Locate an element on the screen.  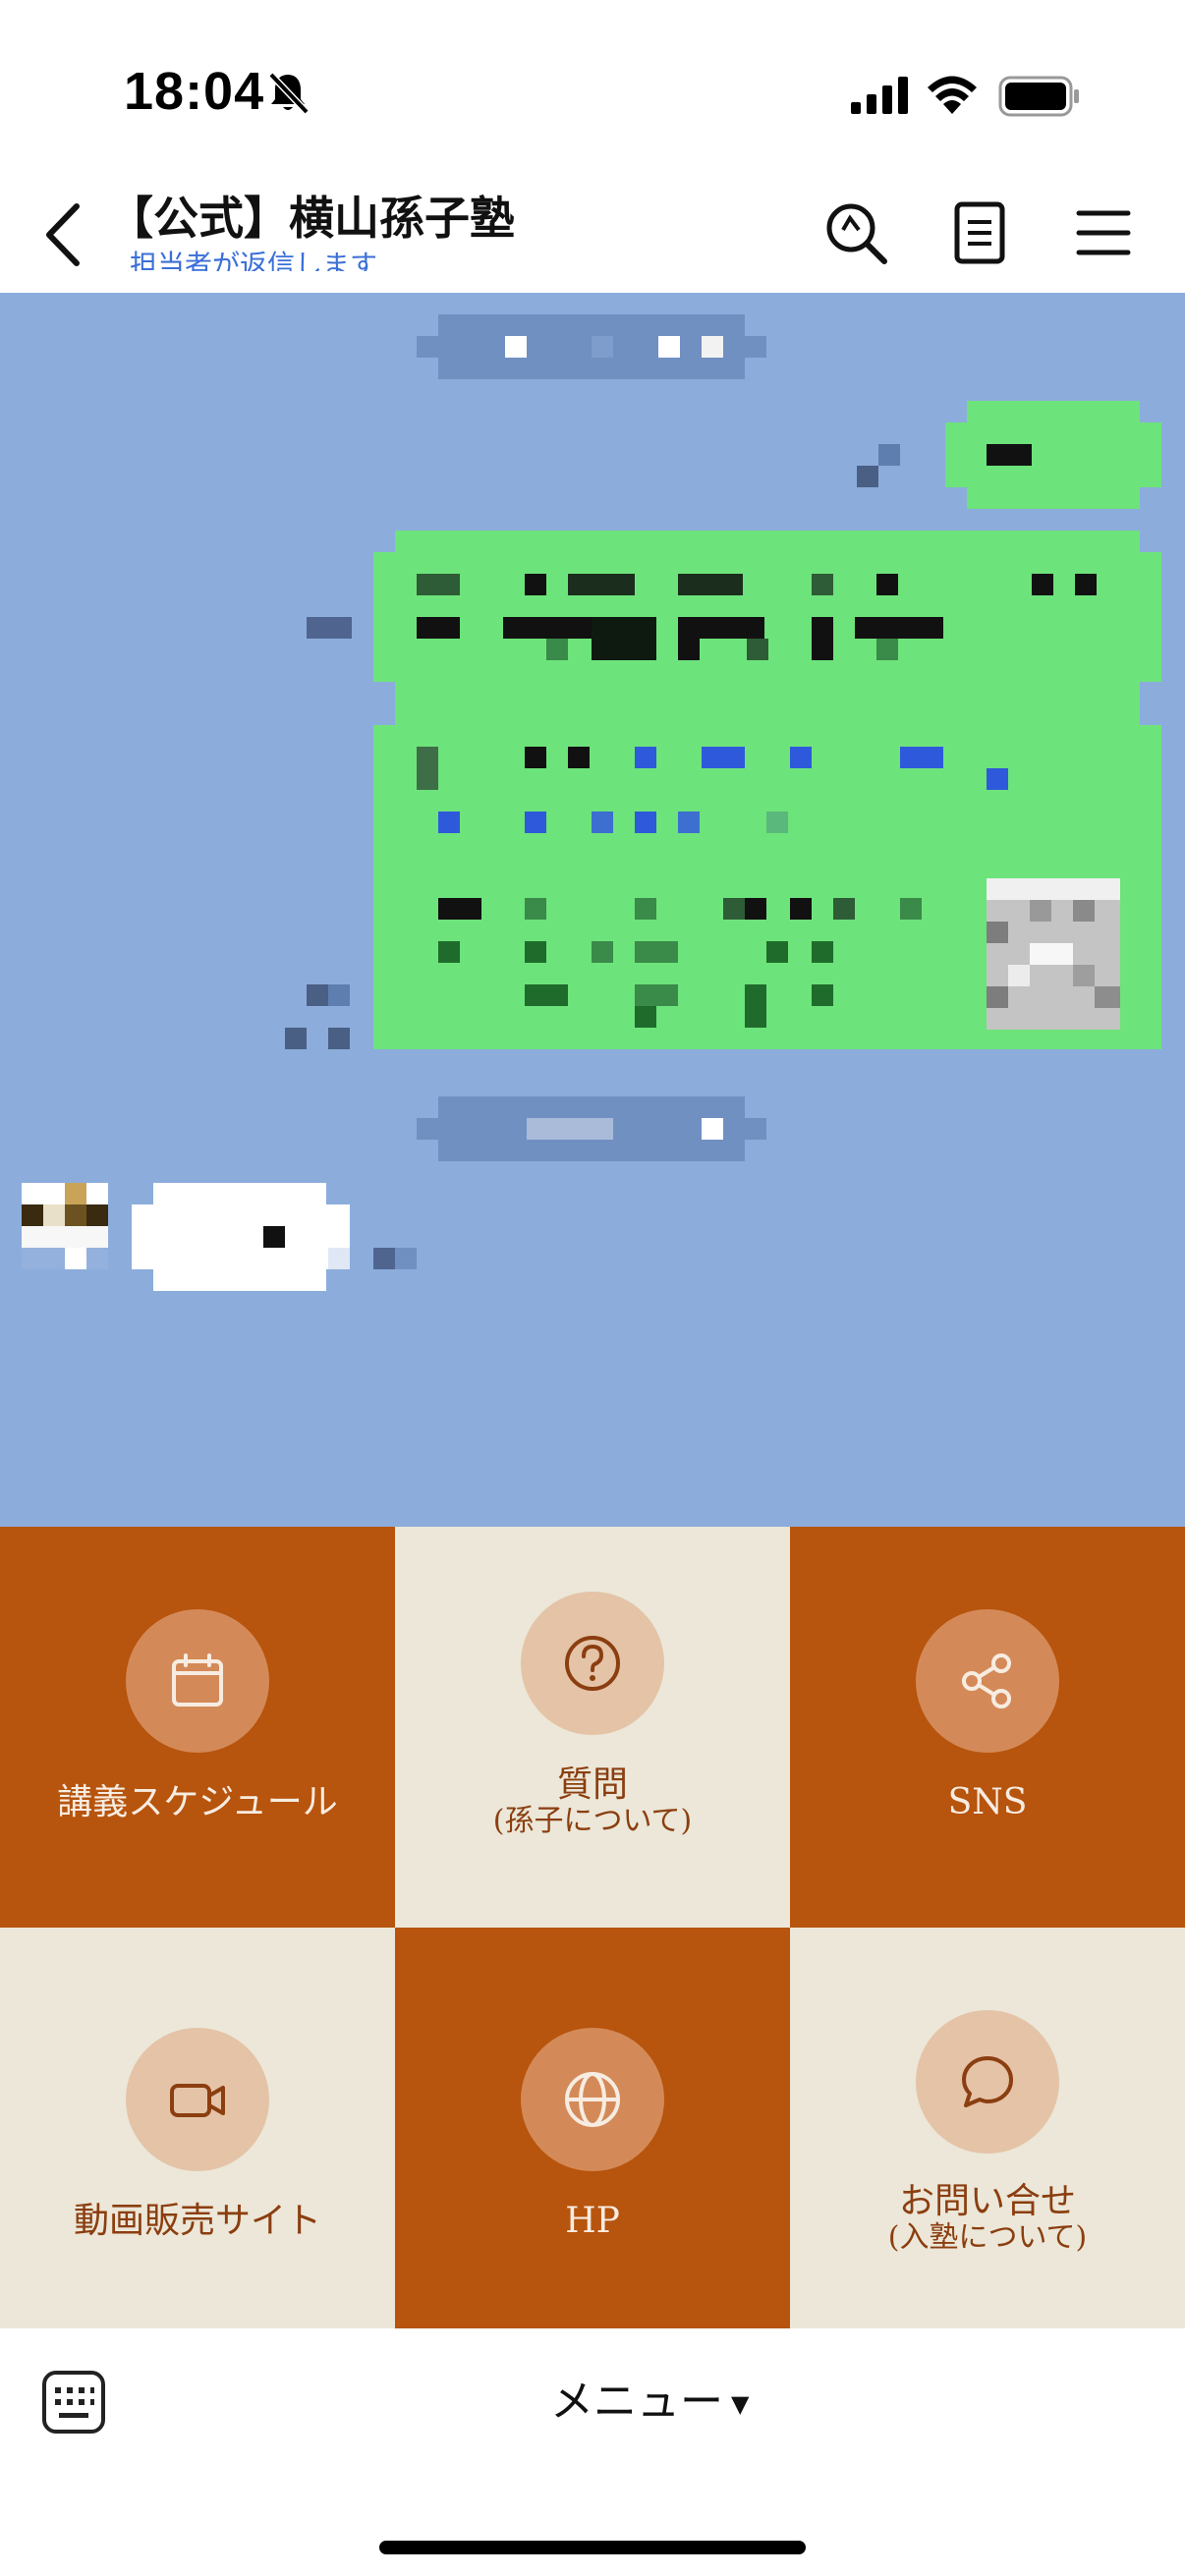
cellular-signal-icon is located at coordinates (880, 95).